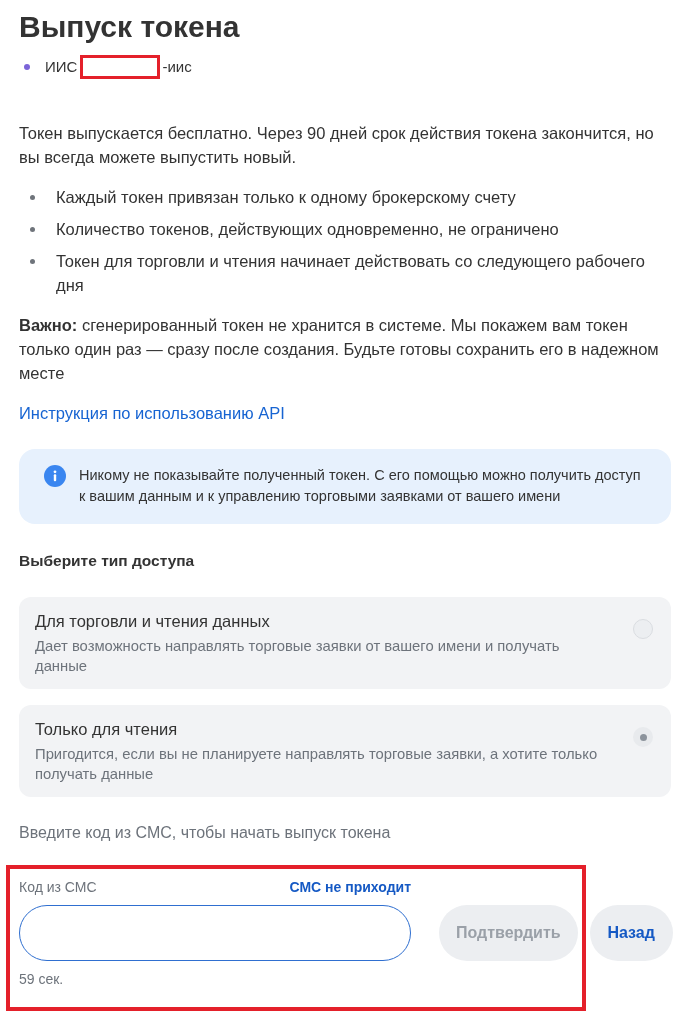  I want to click on bullet-text: Количество токенов, действующих одновременно, не ограничено, so click(307, 229).